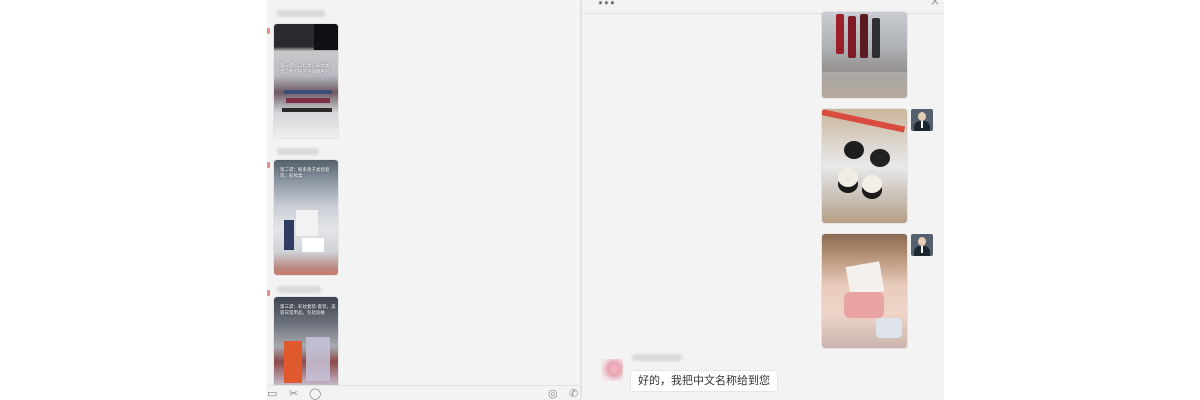  What do you see at coordinates (935, 4) in the screenshot?
I see `close-icon: ×` at bounding box center [935, 4].